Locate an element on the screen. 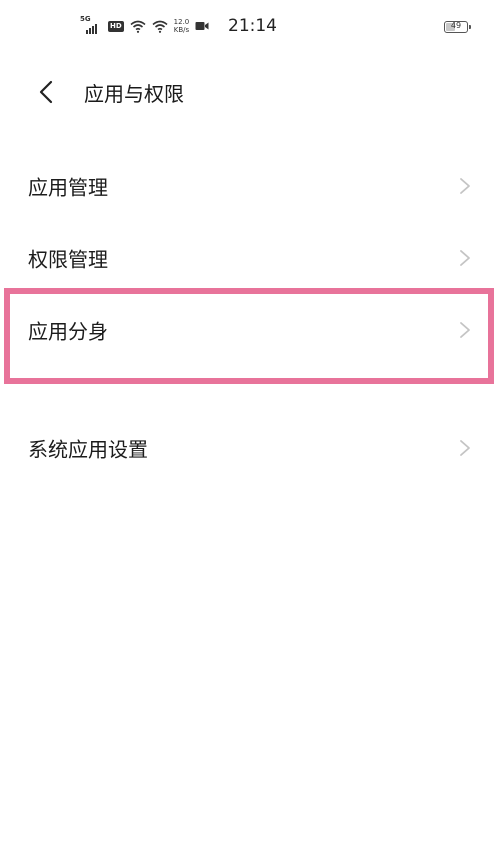  menu-item-label: 应用分身 is located at coordinates (68, 331).